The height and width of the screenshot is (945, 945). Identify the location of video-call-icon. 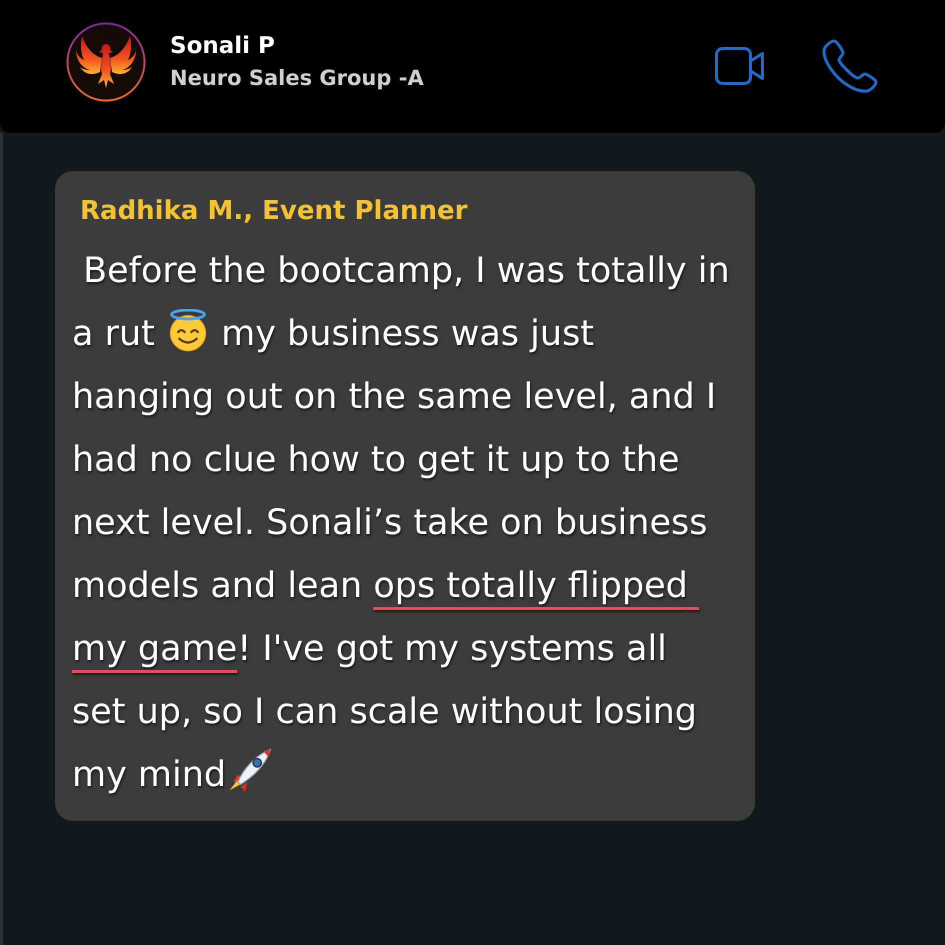
(740, 65).